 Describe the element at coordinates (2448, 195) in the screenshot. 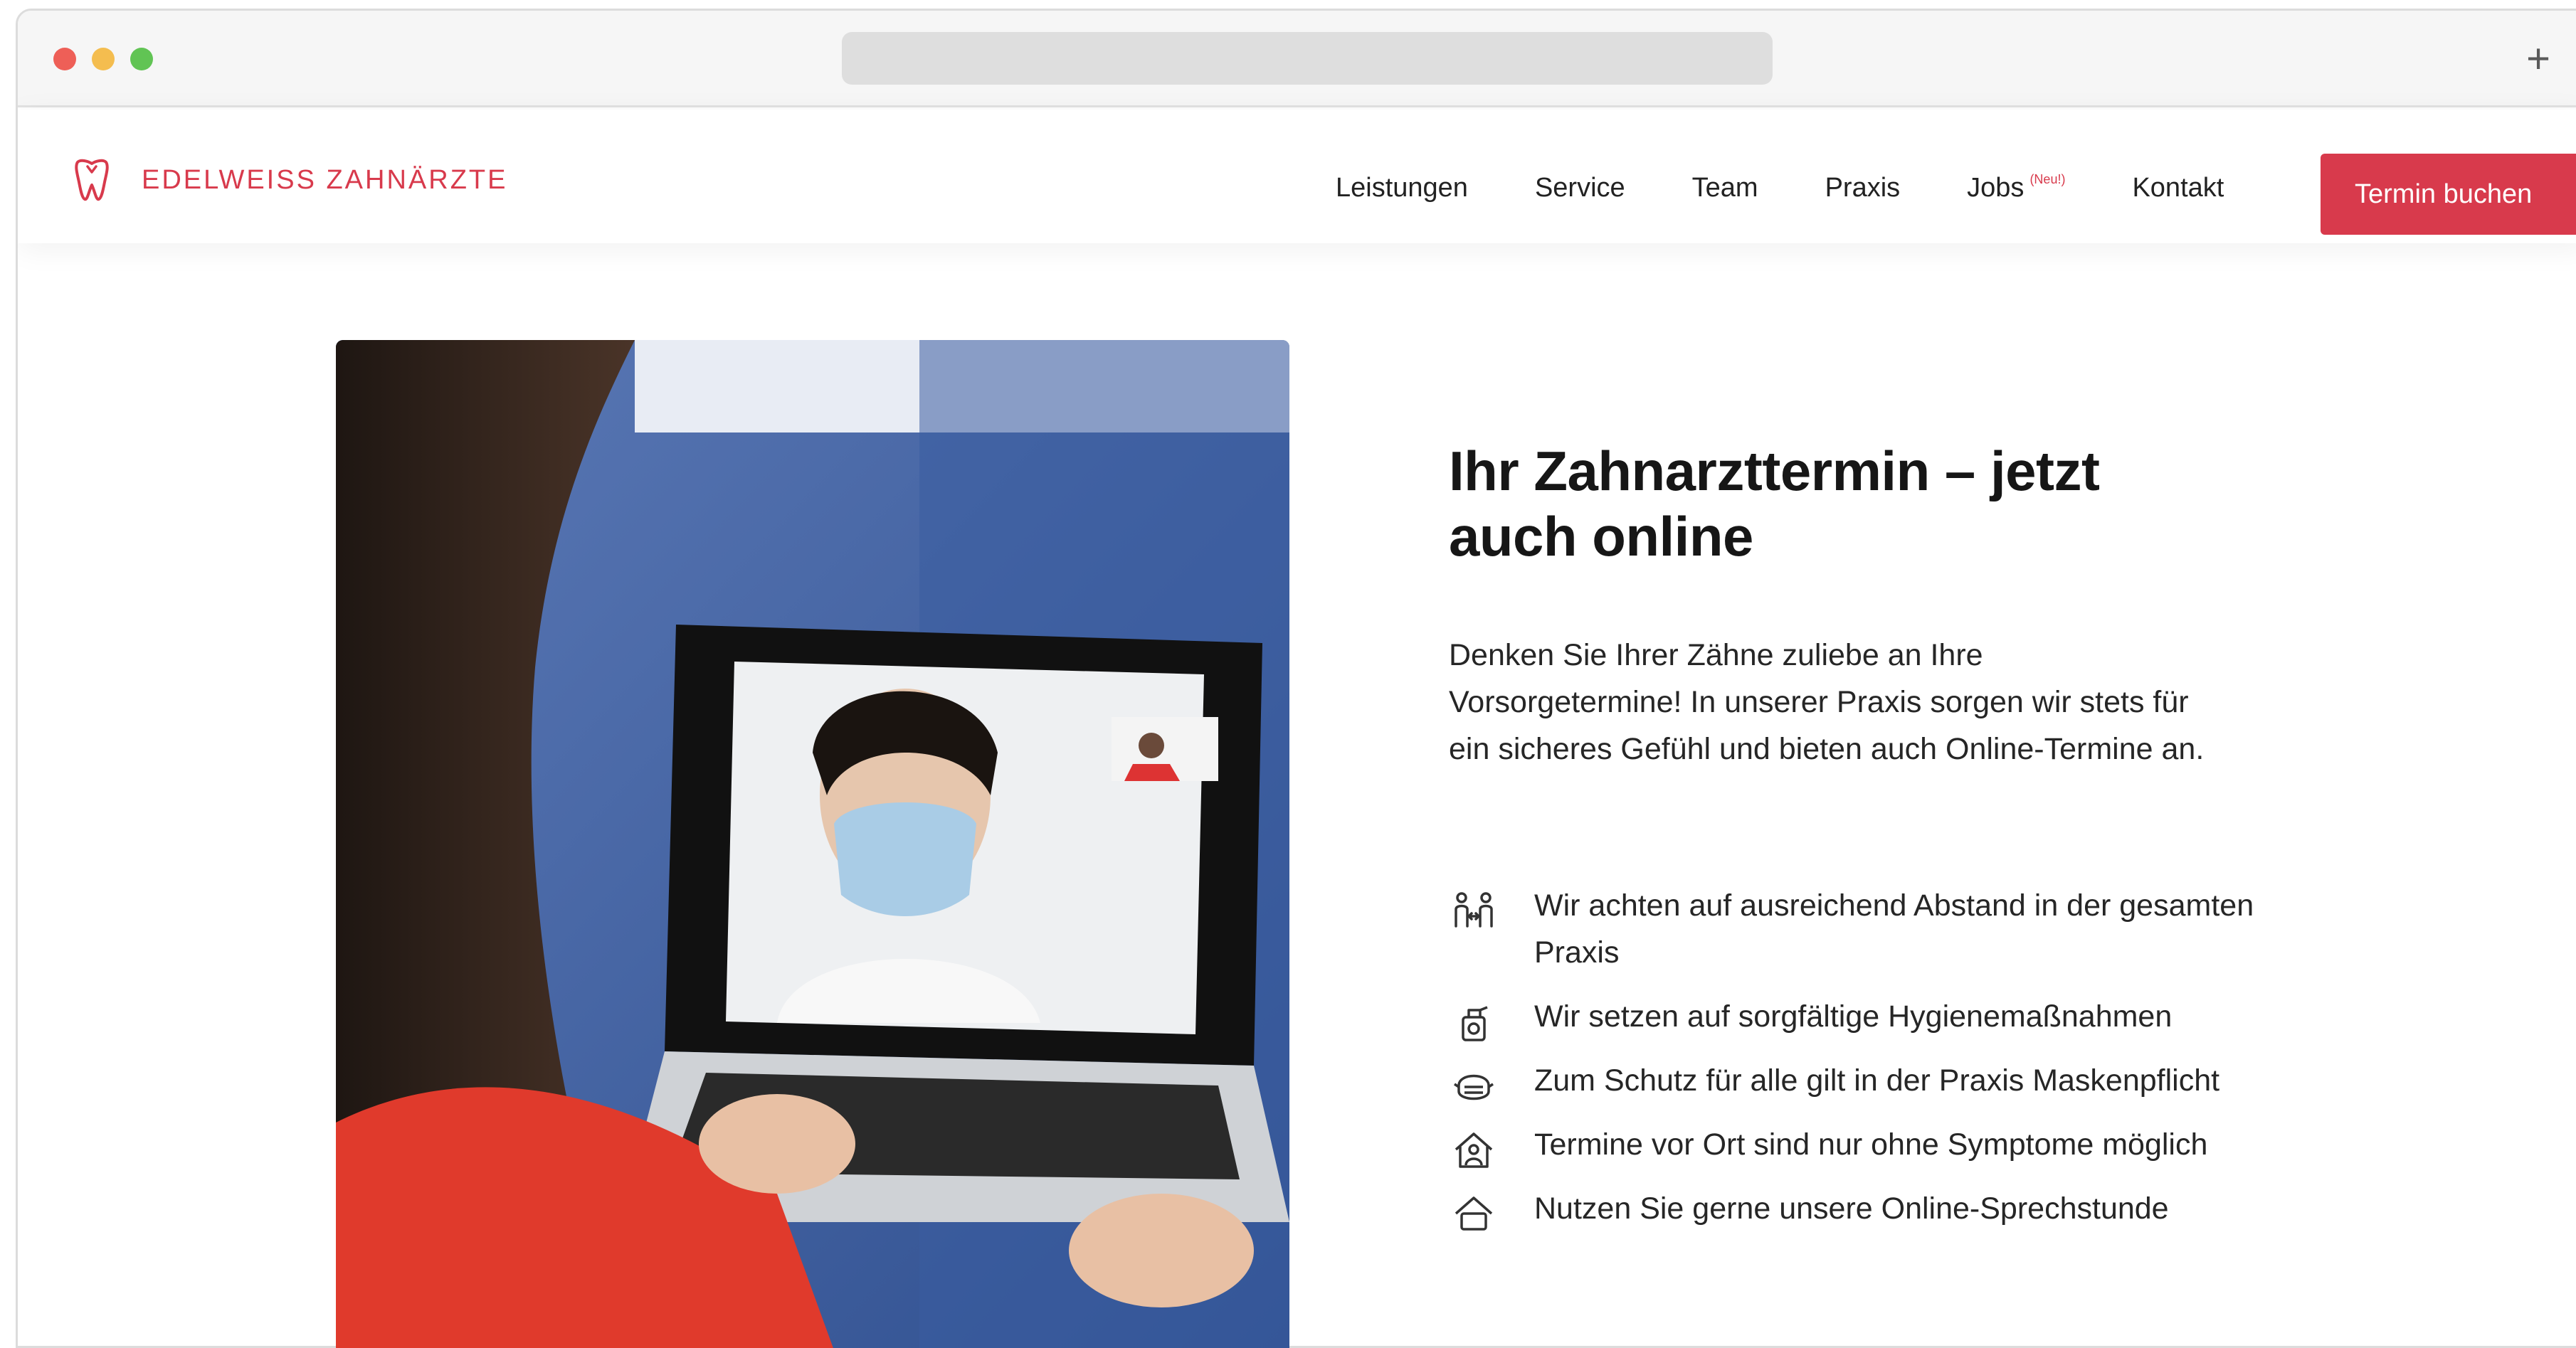

I see `book-appointment-button: Termin buchen` at that location.